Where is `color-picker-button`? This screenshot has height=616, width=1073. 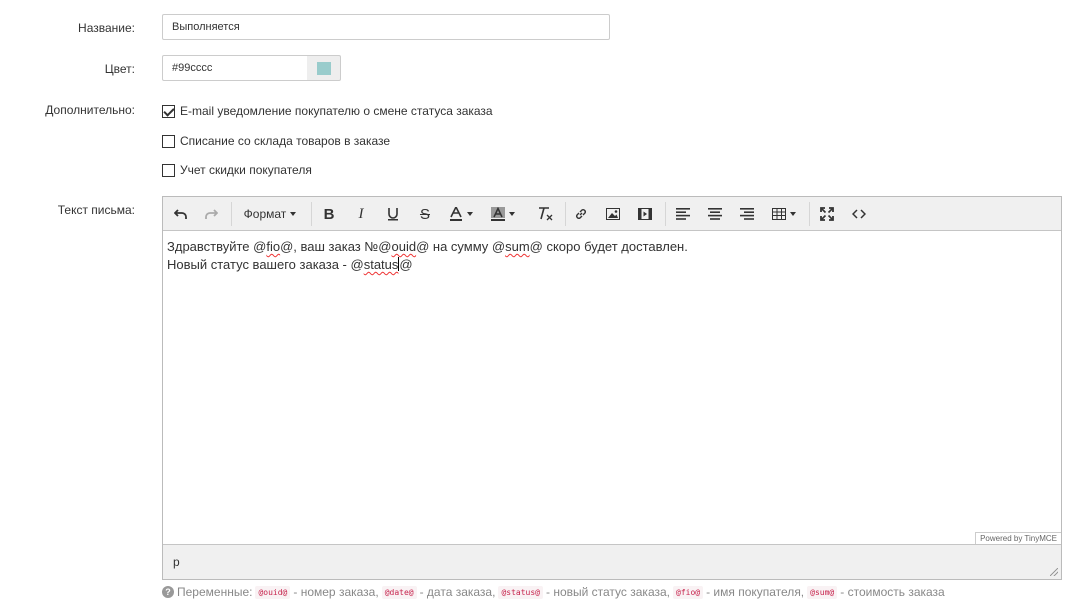 color-picker-button is located at coordinates (324, 68).